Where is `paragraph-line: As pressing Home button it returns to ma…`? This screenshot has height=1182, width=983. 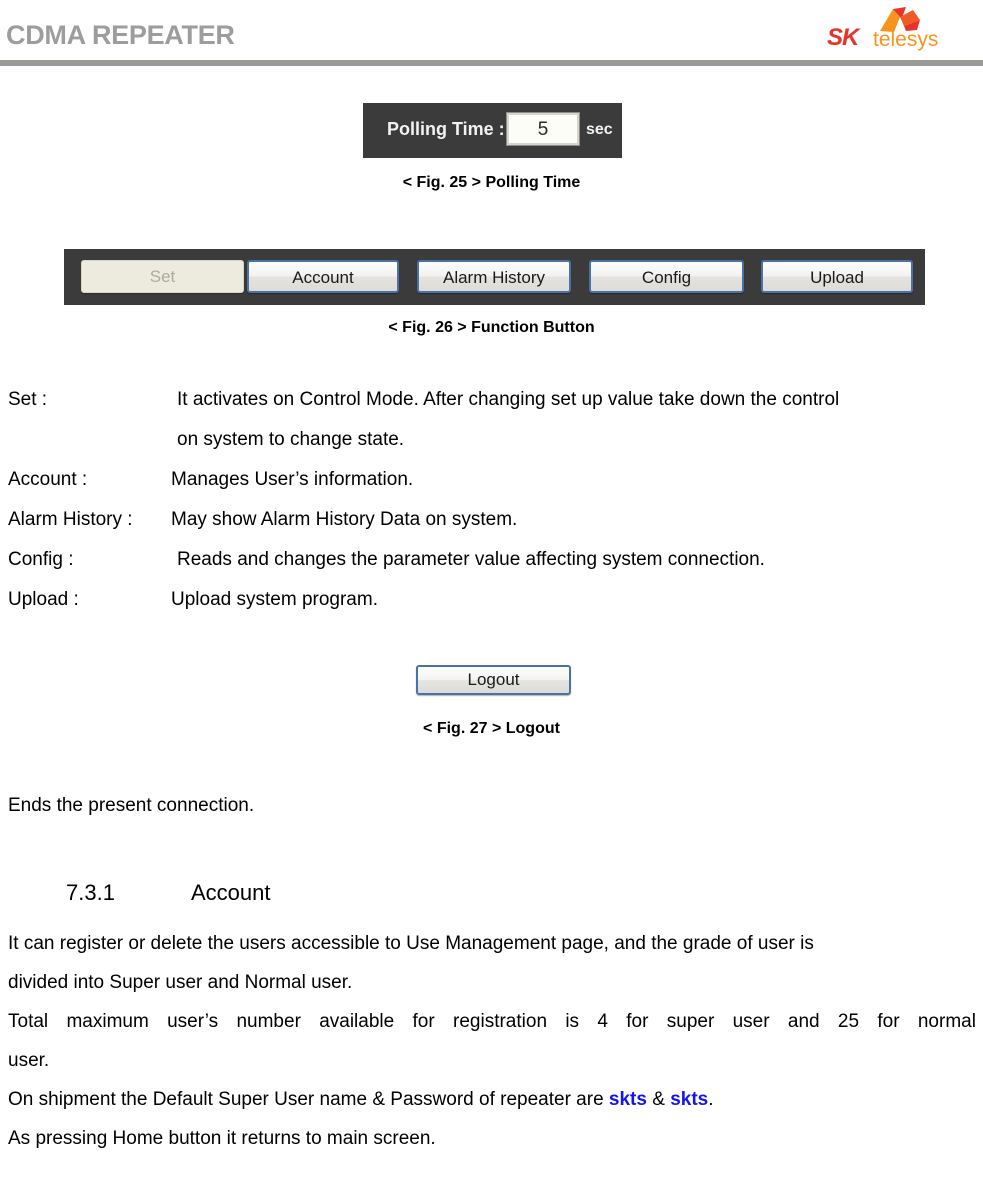
paragraph-line: As pressing Home button it returns to ma… is located at coordinates (222, 1138).